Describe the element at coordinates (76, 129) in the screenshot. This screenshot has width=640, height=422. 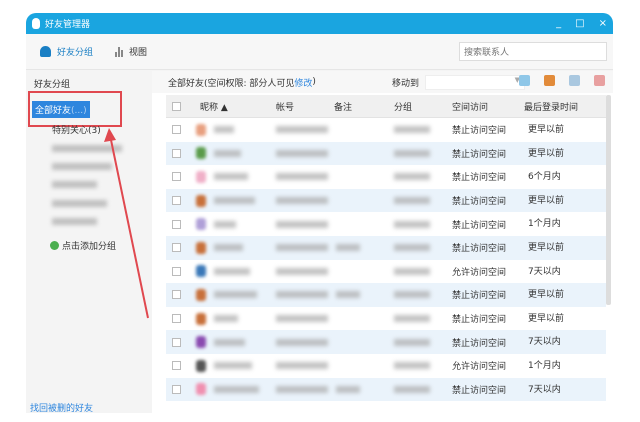
I see `group-special-care: 特别关心(3)` at that location.